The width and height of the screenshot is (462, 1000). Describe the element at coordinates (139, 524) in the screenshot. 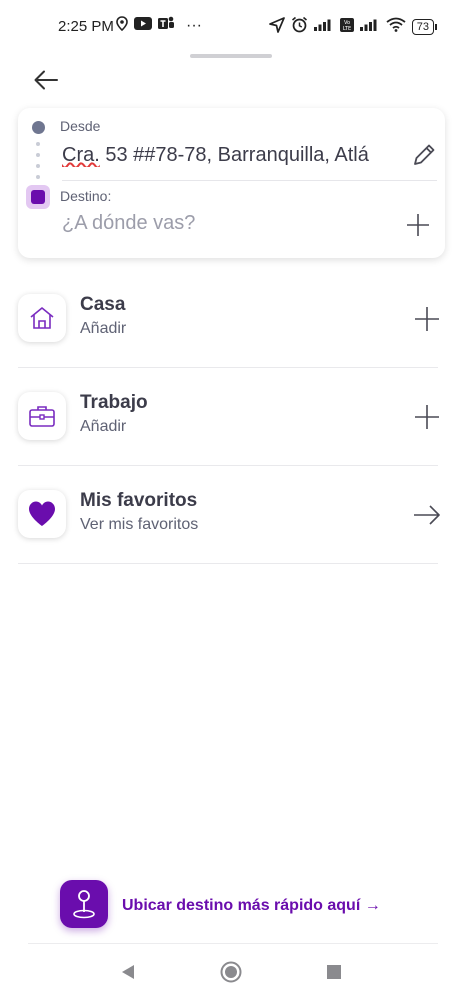

I see `saved-place-subtitle: Ver mis favoritos` at that location.